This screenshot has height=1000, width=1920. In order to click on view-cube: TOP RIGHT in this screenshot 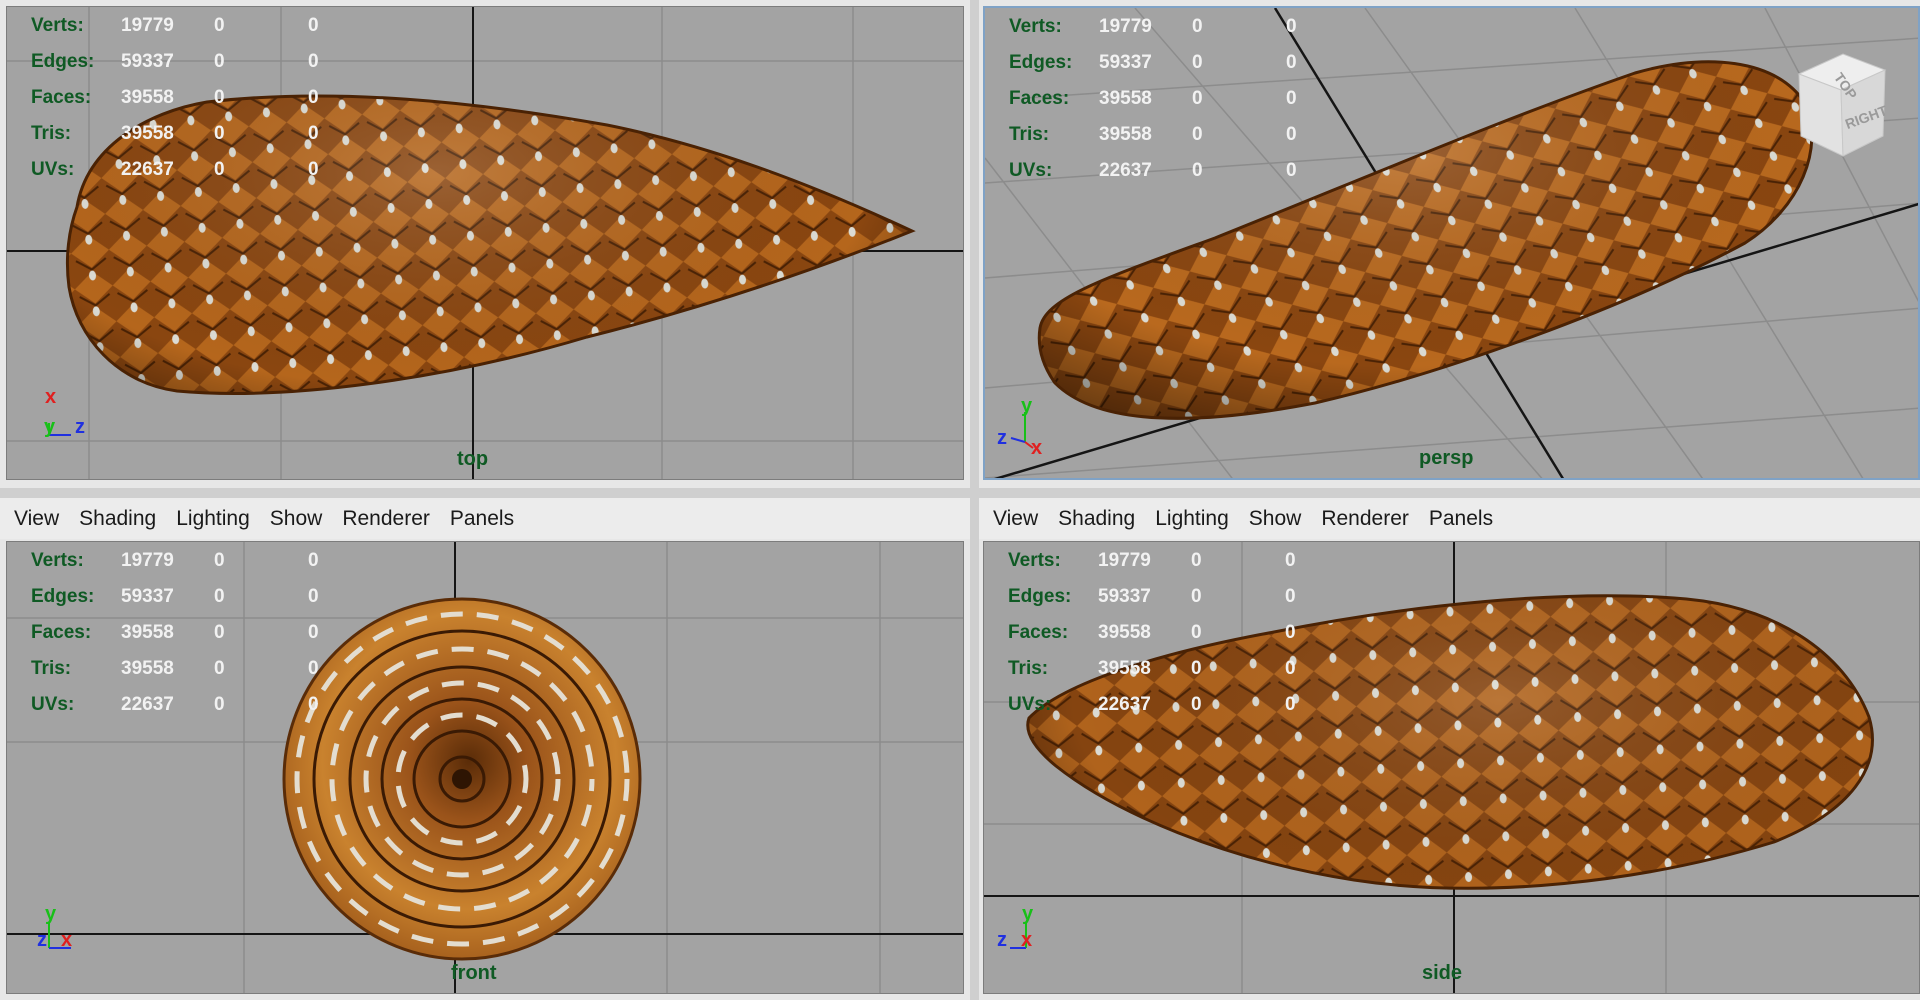, I will do `click(1840, 104)`.